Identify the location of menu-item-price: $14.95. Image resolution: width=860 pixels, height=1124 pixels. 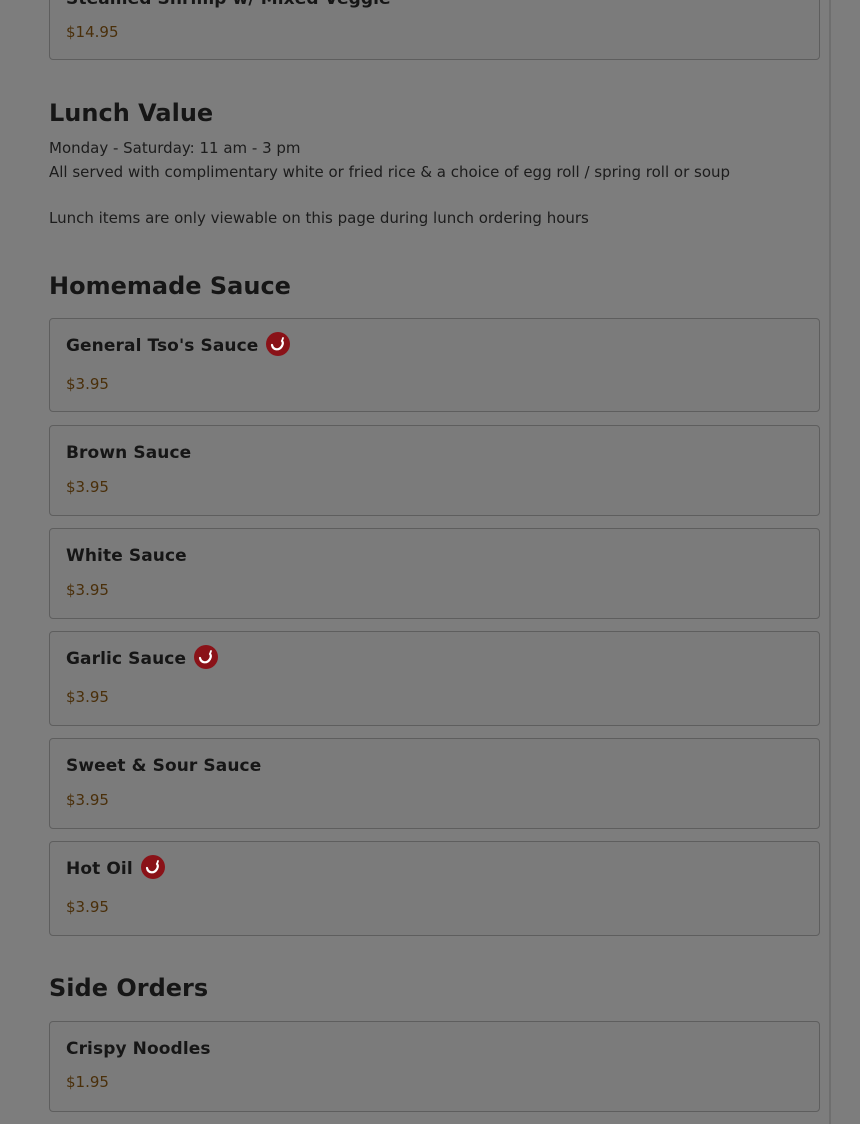
(92, 32).